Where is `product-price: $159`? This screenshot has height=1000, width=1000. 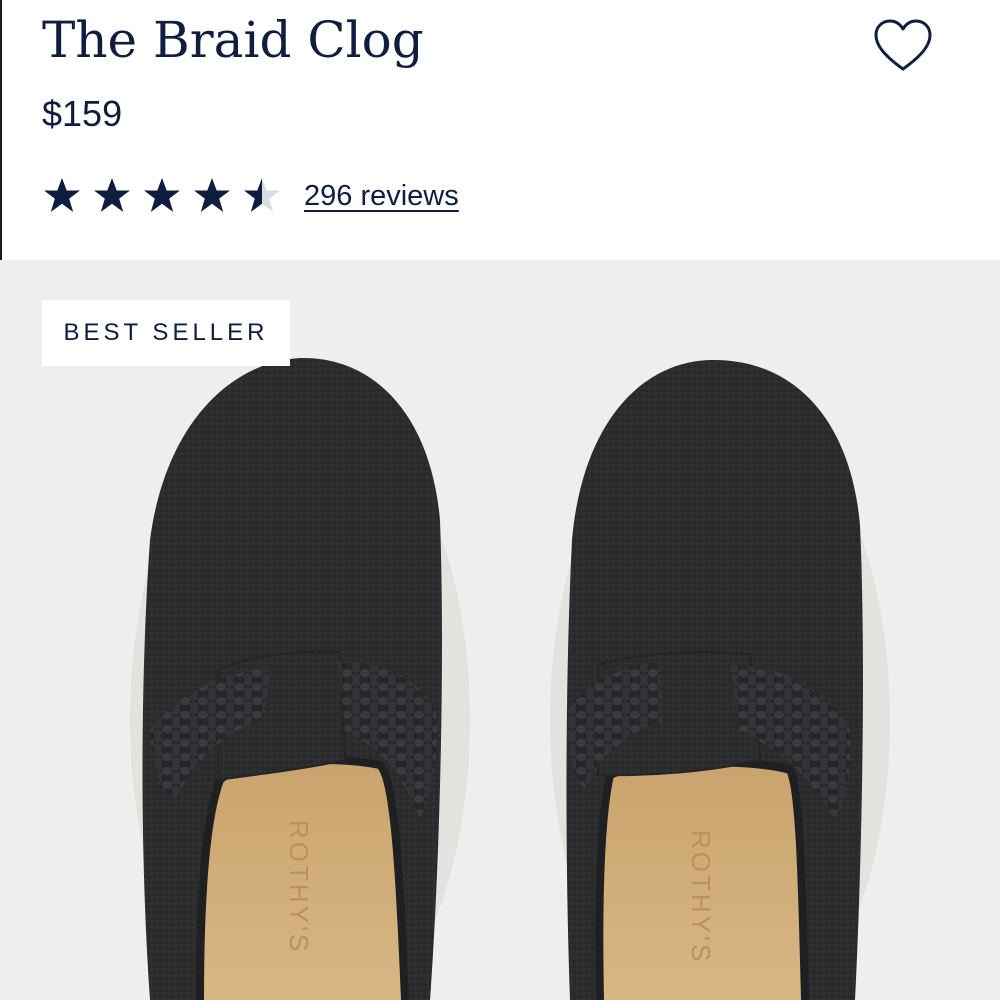
product-price: $159 is located at coordinates (82, 113).